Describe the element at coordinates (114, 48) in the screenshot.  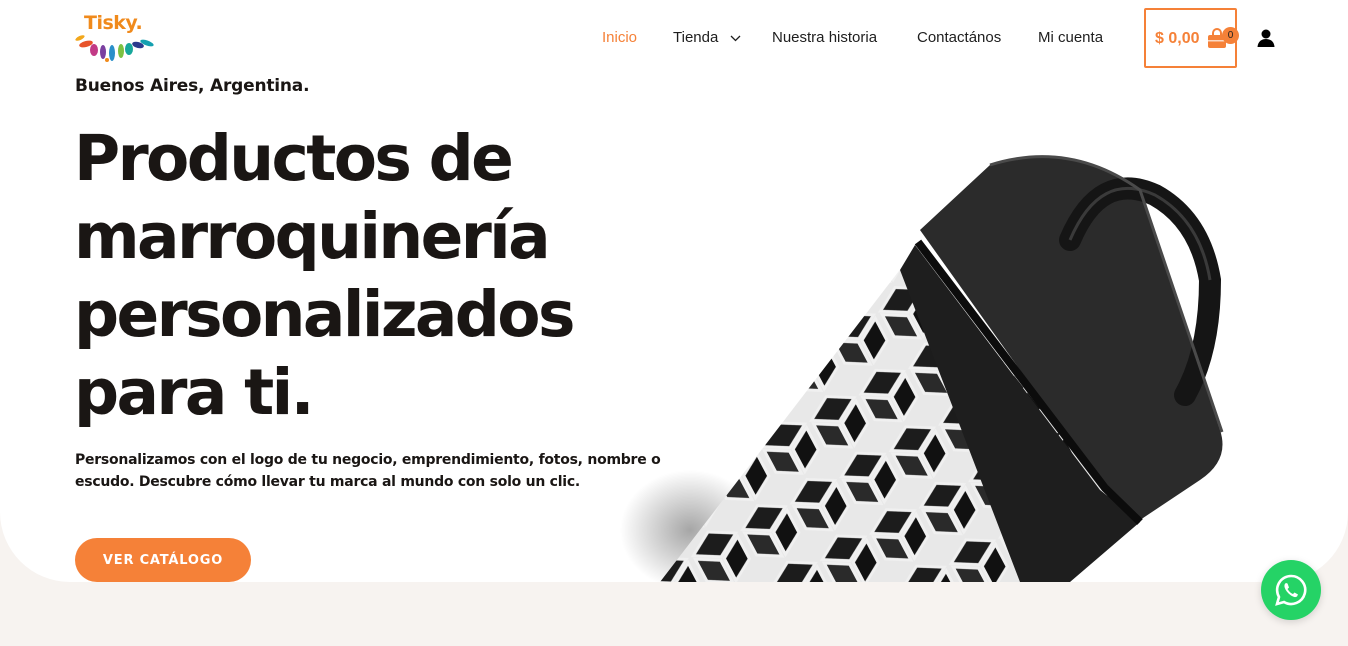
I see `logo-splash-icon` at that location.